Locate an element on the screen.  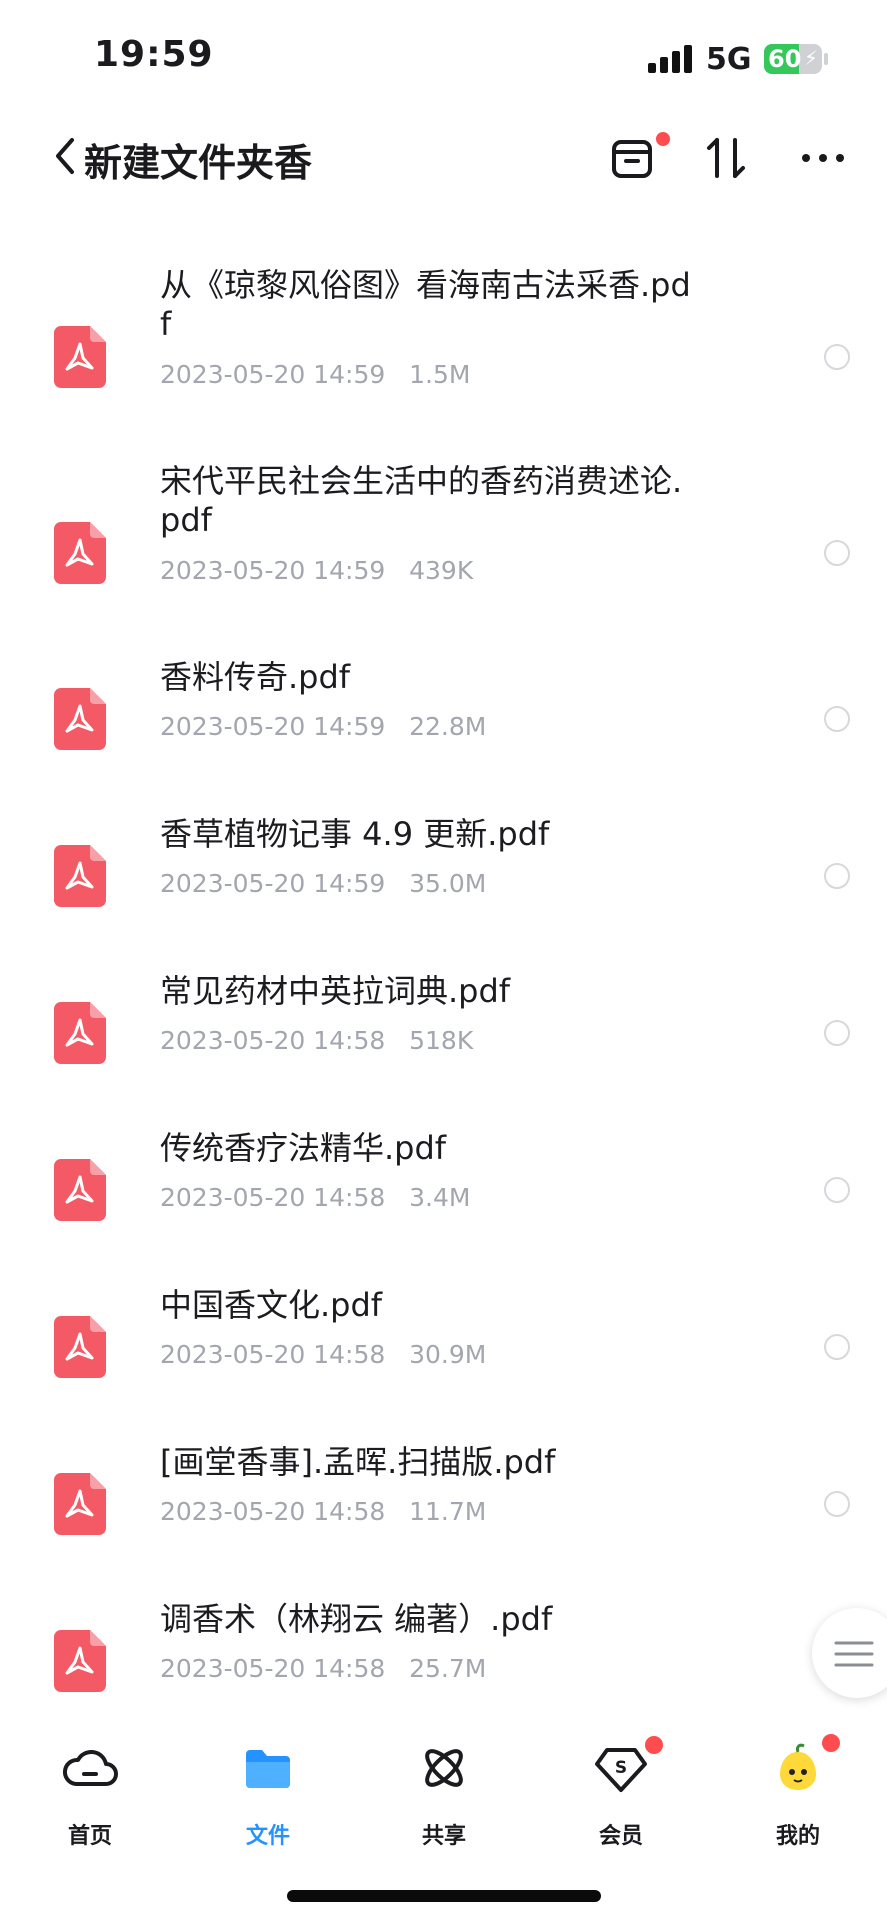
charging-bolt-icon: ⚡ is located at coordinates (810, 58).